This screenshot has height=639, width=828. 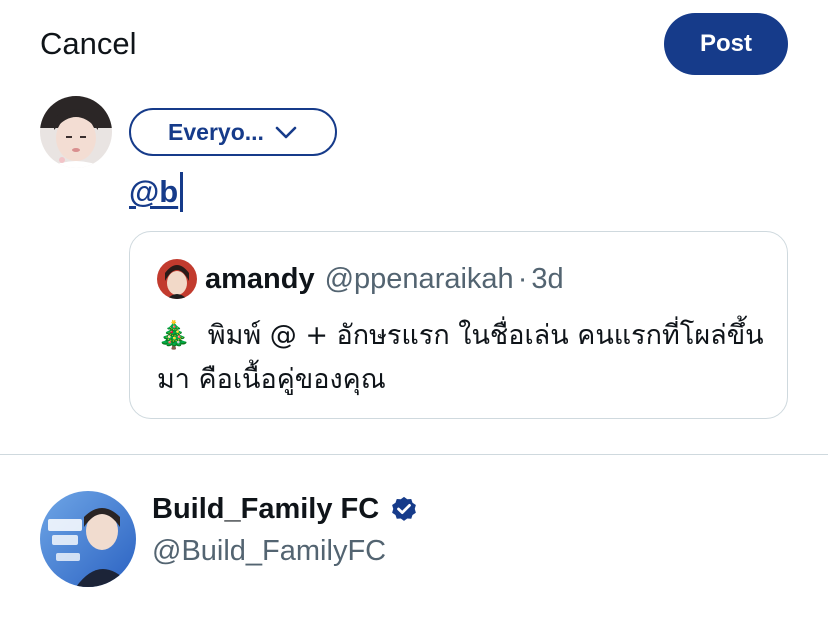 I want to click on compose-text: @b, so click(x=154, y=191).